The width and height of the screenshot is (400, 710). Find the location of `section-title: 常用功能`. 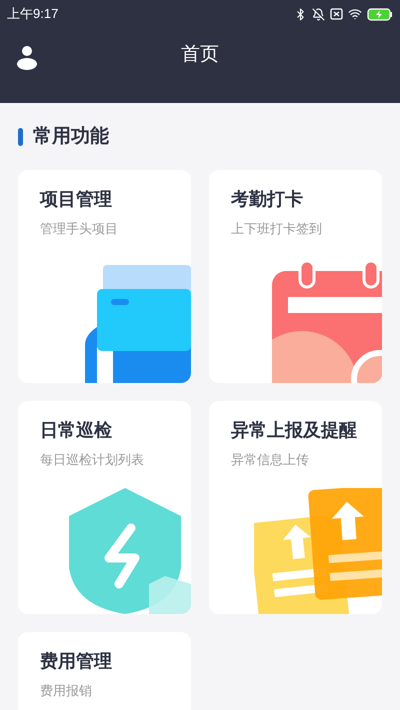

section-title: 常用功能 is located at coordinates (71, 137).